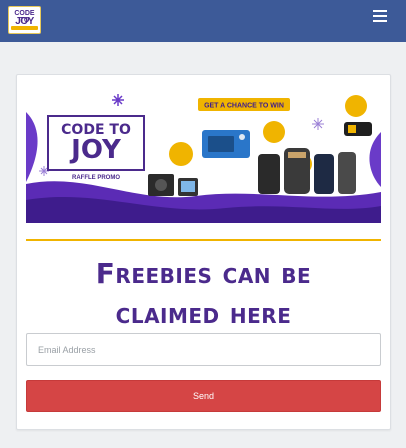 The width and height of the screenshot is (406, 448). What do you see at coordinates (203, 349) in the screenshot?
I see `email-input` at bounding box center [203, 349].